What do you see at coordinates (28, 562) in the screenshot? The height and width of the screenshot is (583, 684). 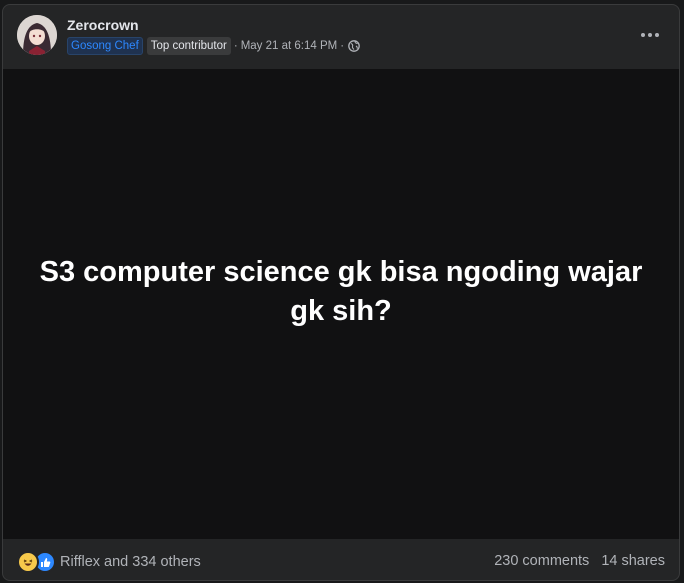 I see `haha-reaction-icon` at bounding box center [28, 562].